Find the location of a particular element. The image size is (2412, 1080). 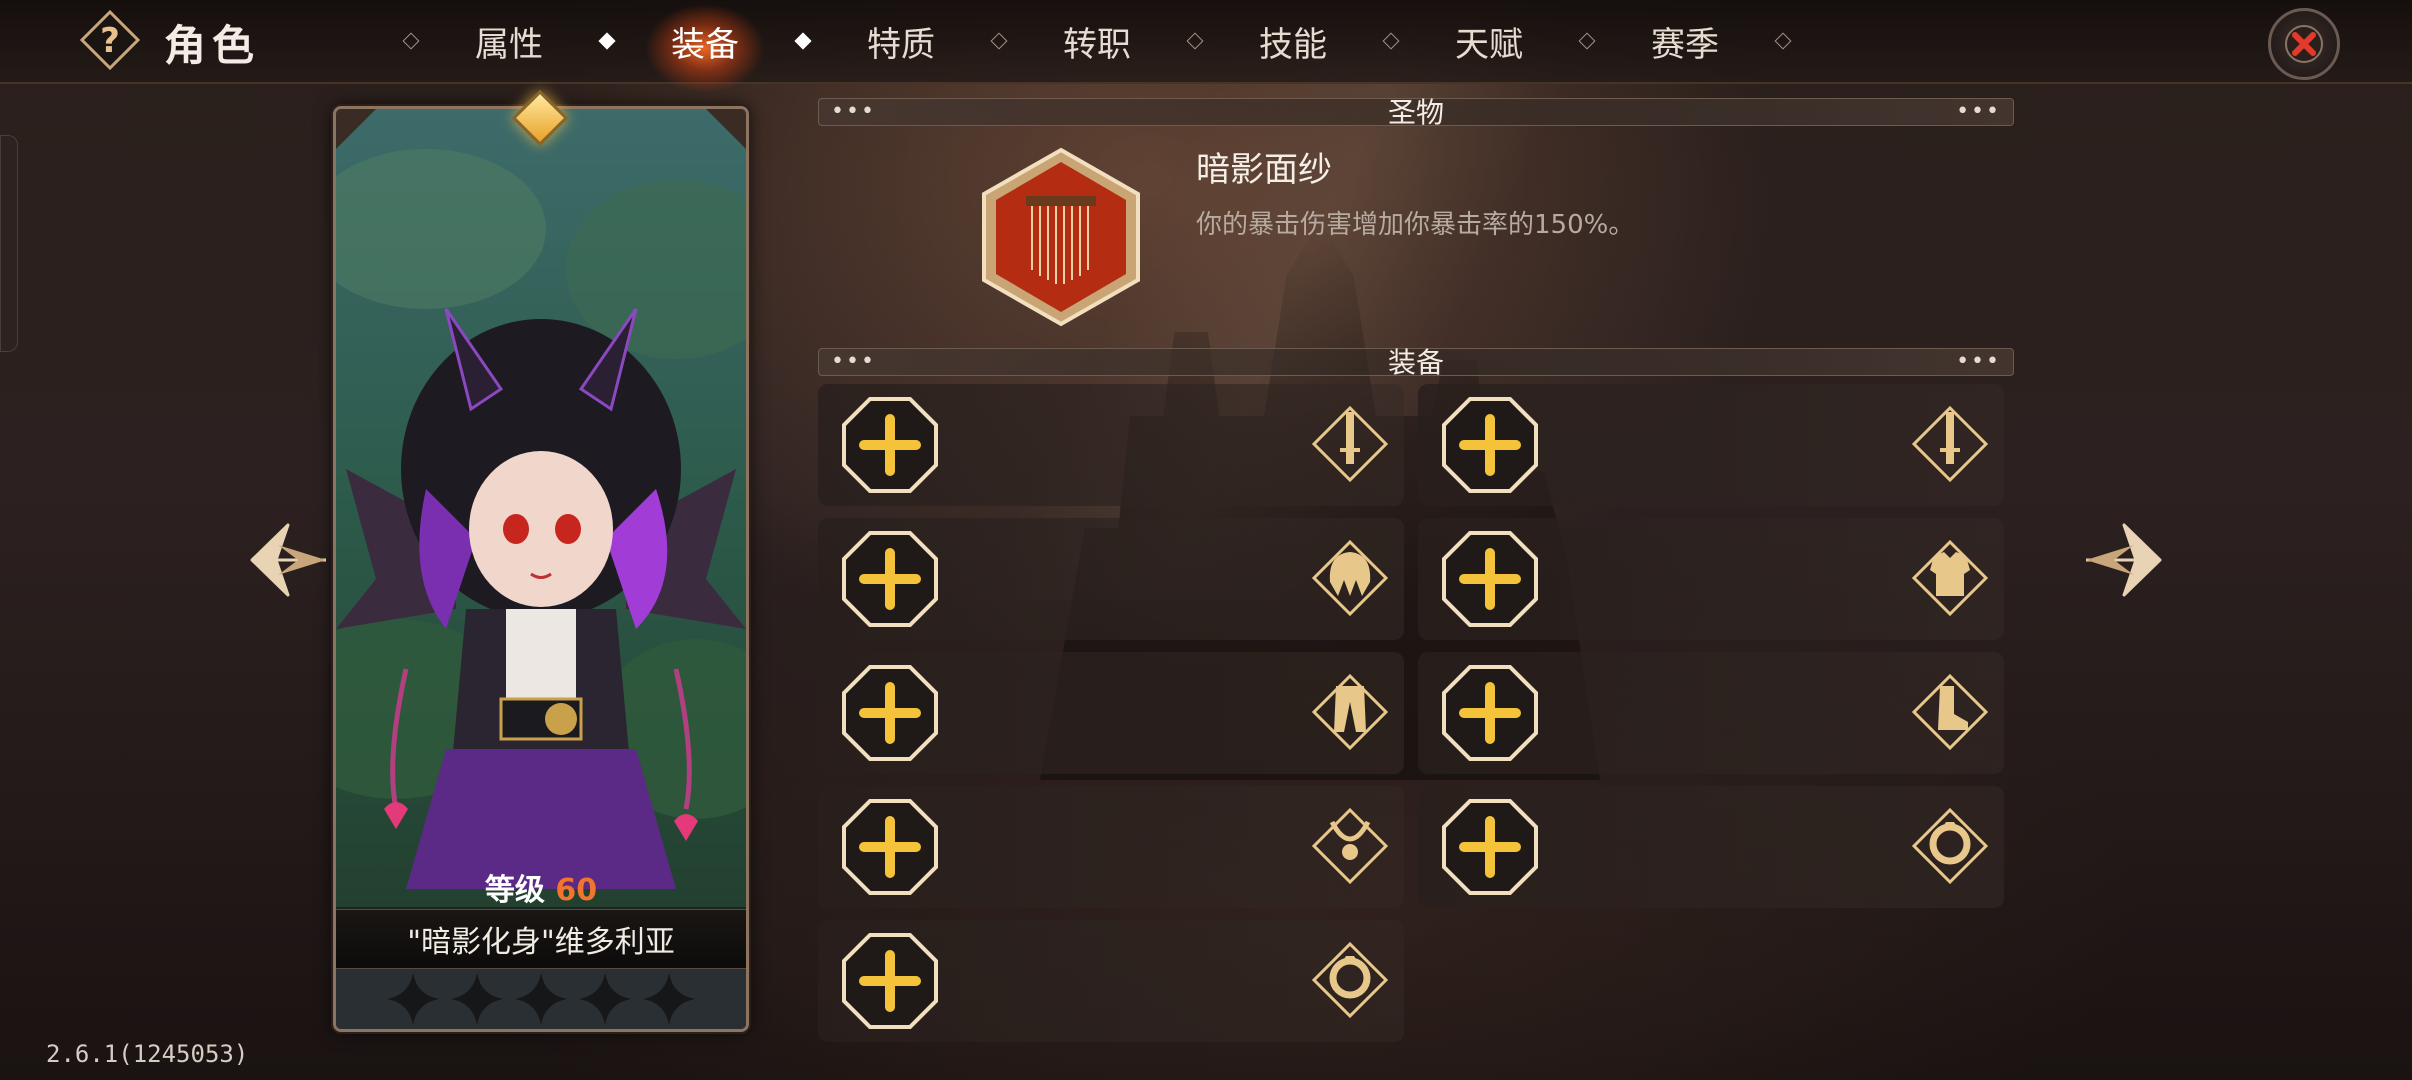

tab-traits: 特质 is located at coordinates (901, 41).